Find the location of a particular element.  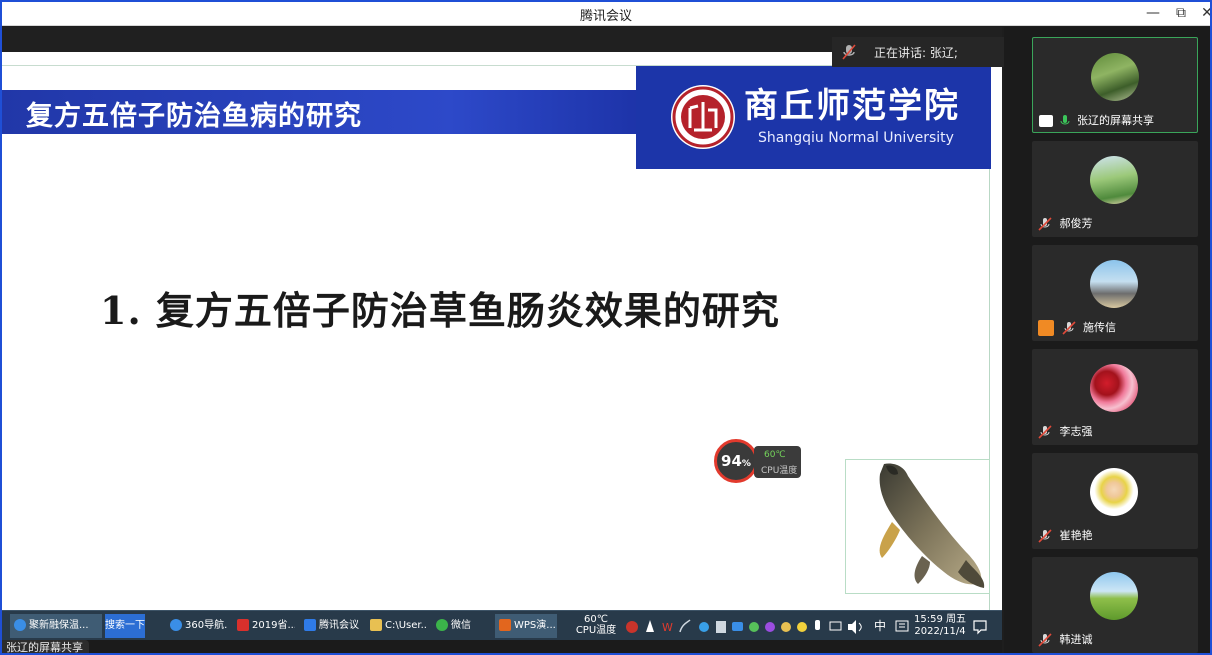

participant-name-label: 崔艳艳 is located at coordinates (1076, 535).